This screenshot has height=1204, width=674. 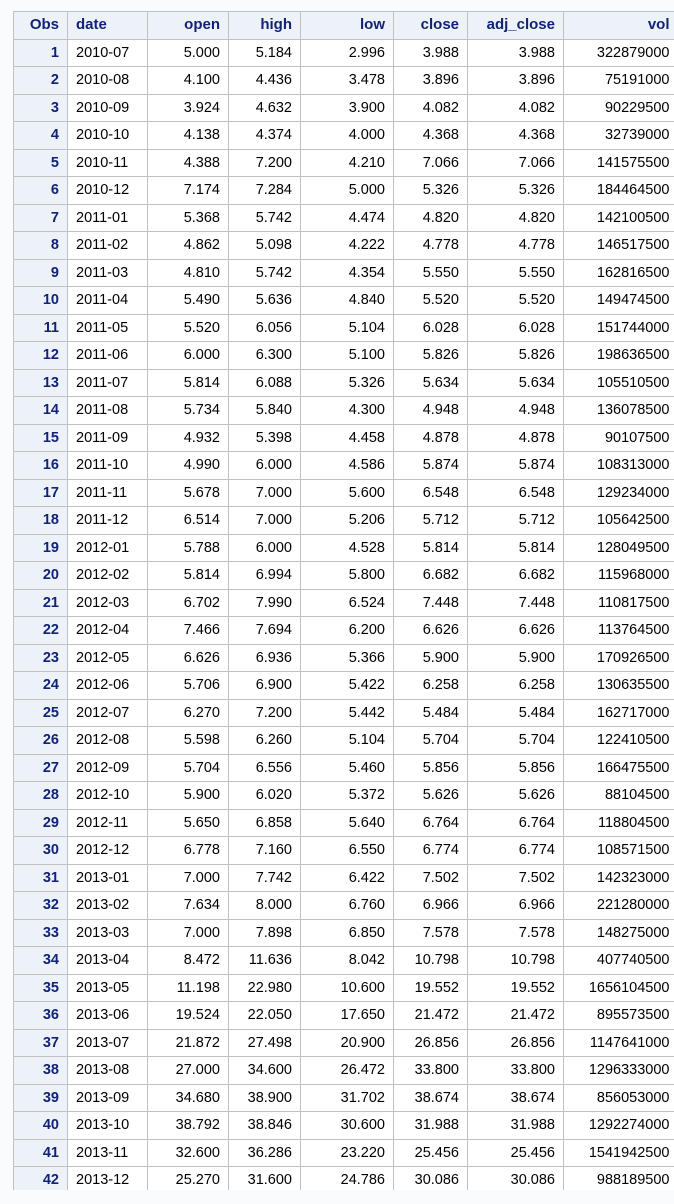 What do you see at coordinates (40, 1042) in the screenshot?
I see `row-obs-number: 37` at bounding box center [40, 1042].